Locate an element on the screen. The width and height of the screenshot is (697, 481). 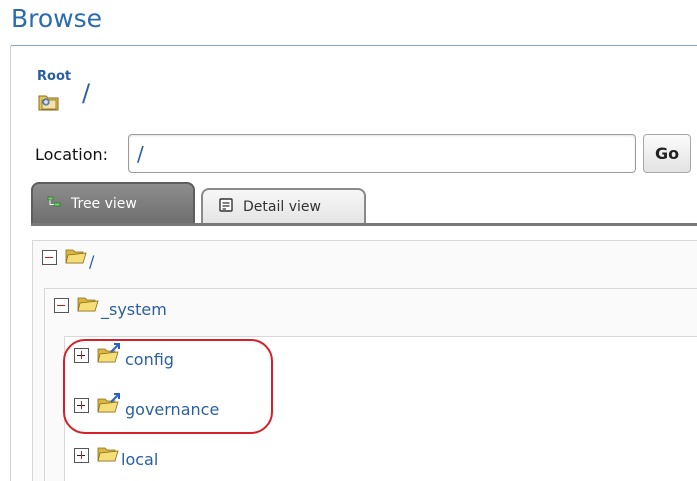
tree-row: / is located at coordinates (68, 257).